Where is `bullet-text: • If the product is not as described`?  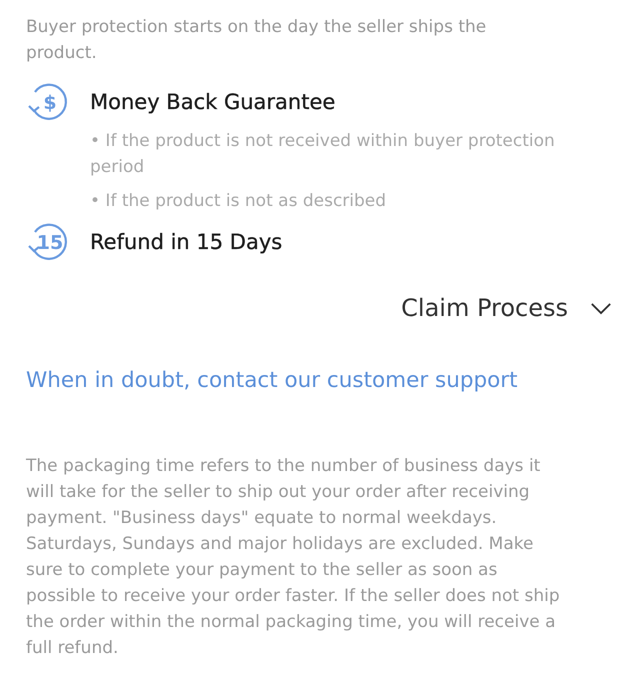 bullet-text: • If the product is not as described is located at coordinates (239, 201).